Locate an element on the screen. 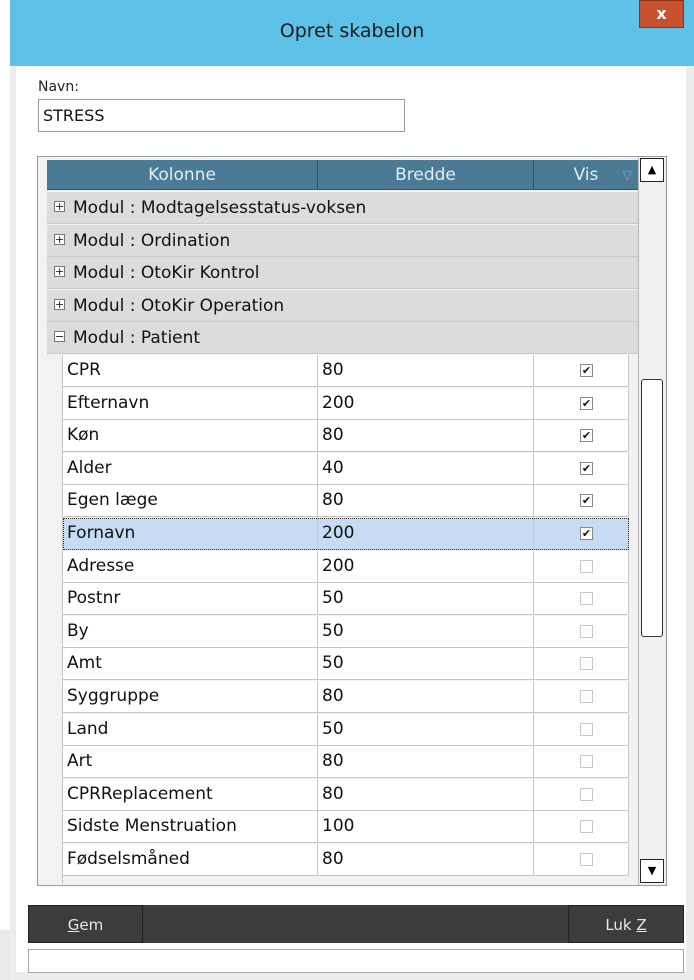 The height and width of the screenshot is (980, 694). table-row: Postnr 50 is located at coordinates (346, 599).